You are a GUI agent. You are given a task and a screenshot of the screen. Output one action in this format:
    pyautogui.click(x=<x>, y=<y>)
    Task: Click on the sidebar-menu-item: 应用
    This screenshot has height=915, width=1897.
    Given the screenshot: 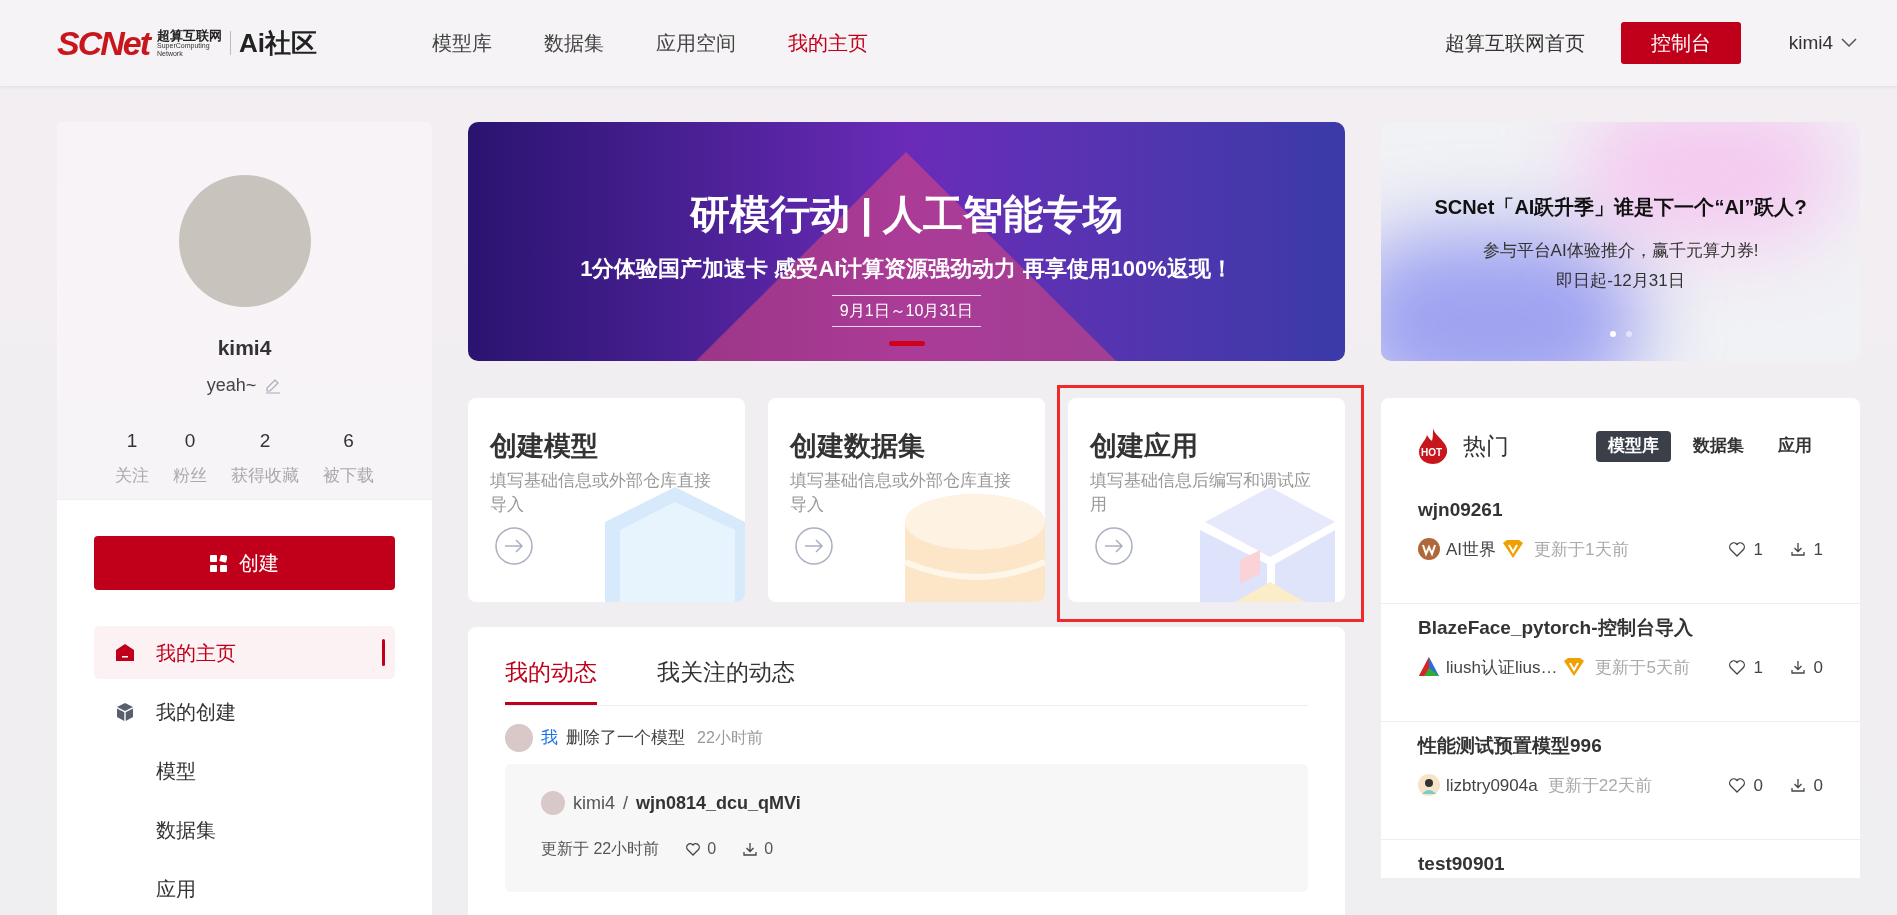 What is the action you would take?
    pyautogui.click(x=244, y=888)
    